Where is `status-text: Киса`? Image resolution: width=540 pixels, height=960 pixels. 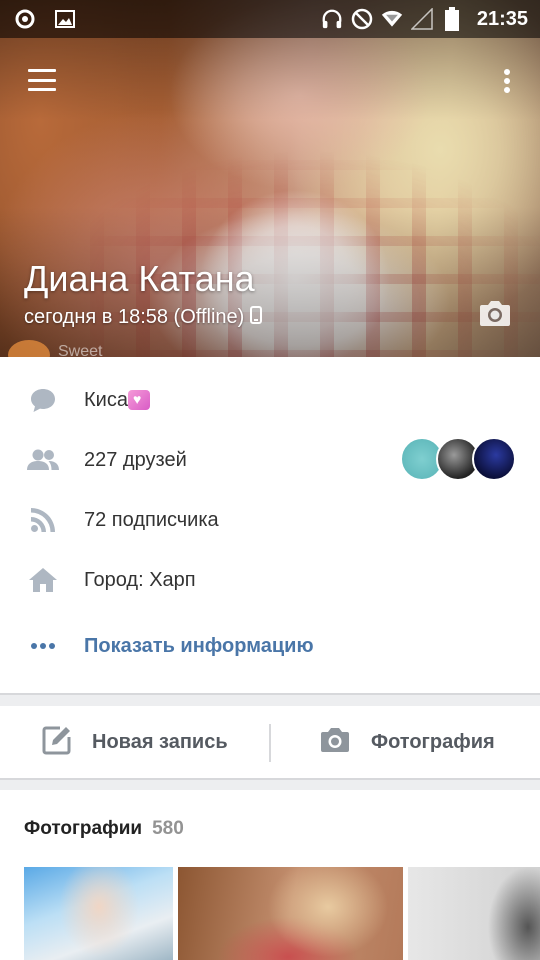
status-text: Киса is located at coordinates (106, 399).